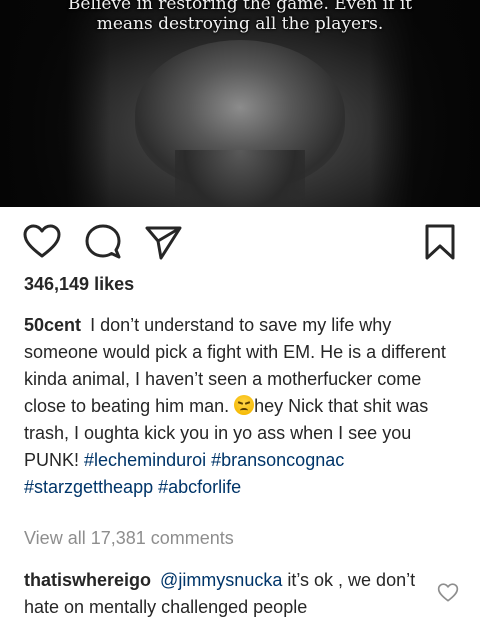 The image size is (480, 631). What do you see at coordinates (129, 538) in the screenshot?
I see `view-all-comments-link: View all 17,381 comments` at bounding box center [129, 538].